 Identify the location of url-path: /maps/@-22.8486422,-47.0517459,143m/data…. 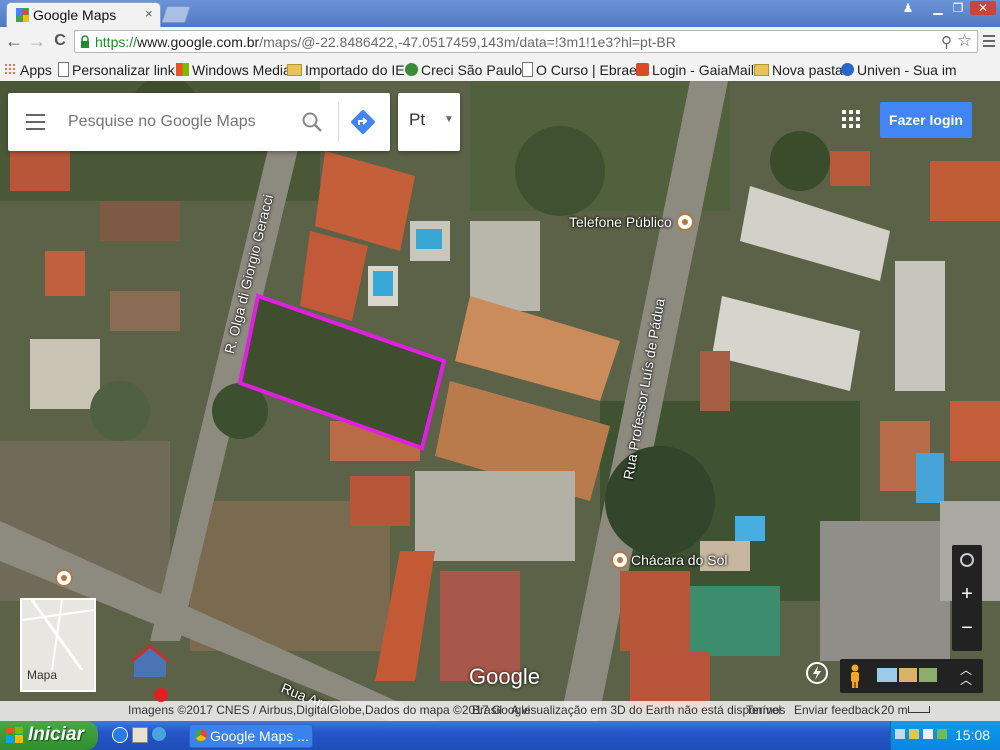
(467, 42).